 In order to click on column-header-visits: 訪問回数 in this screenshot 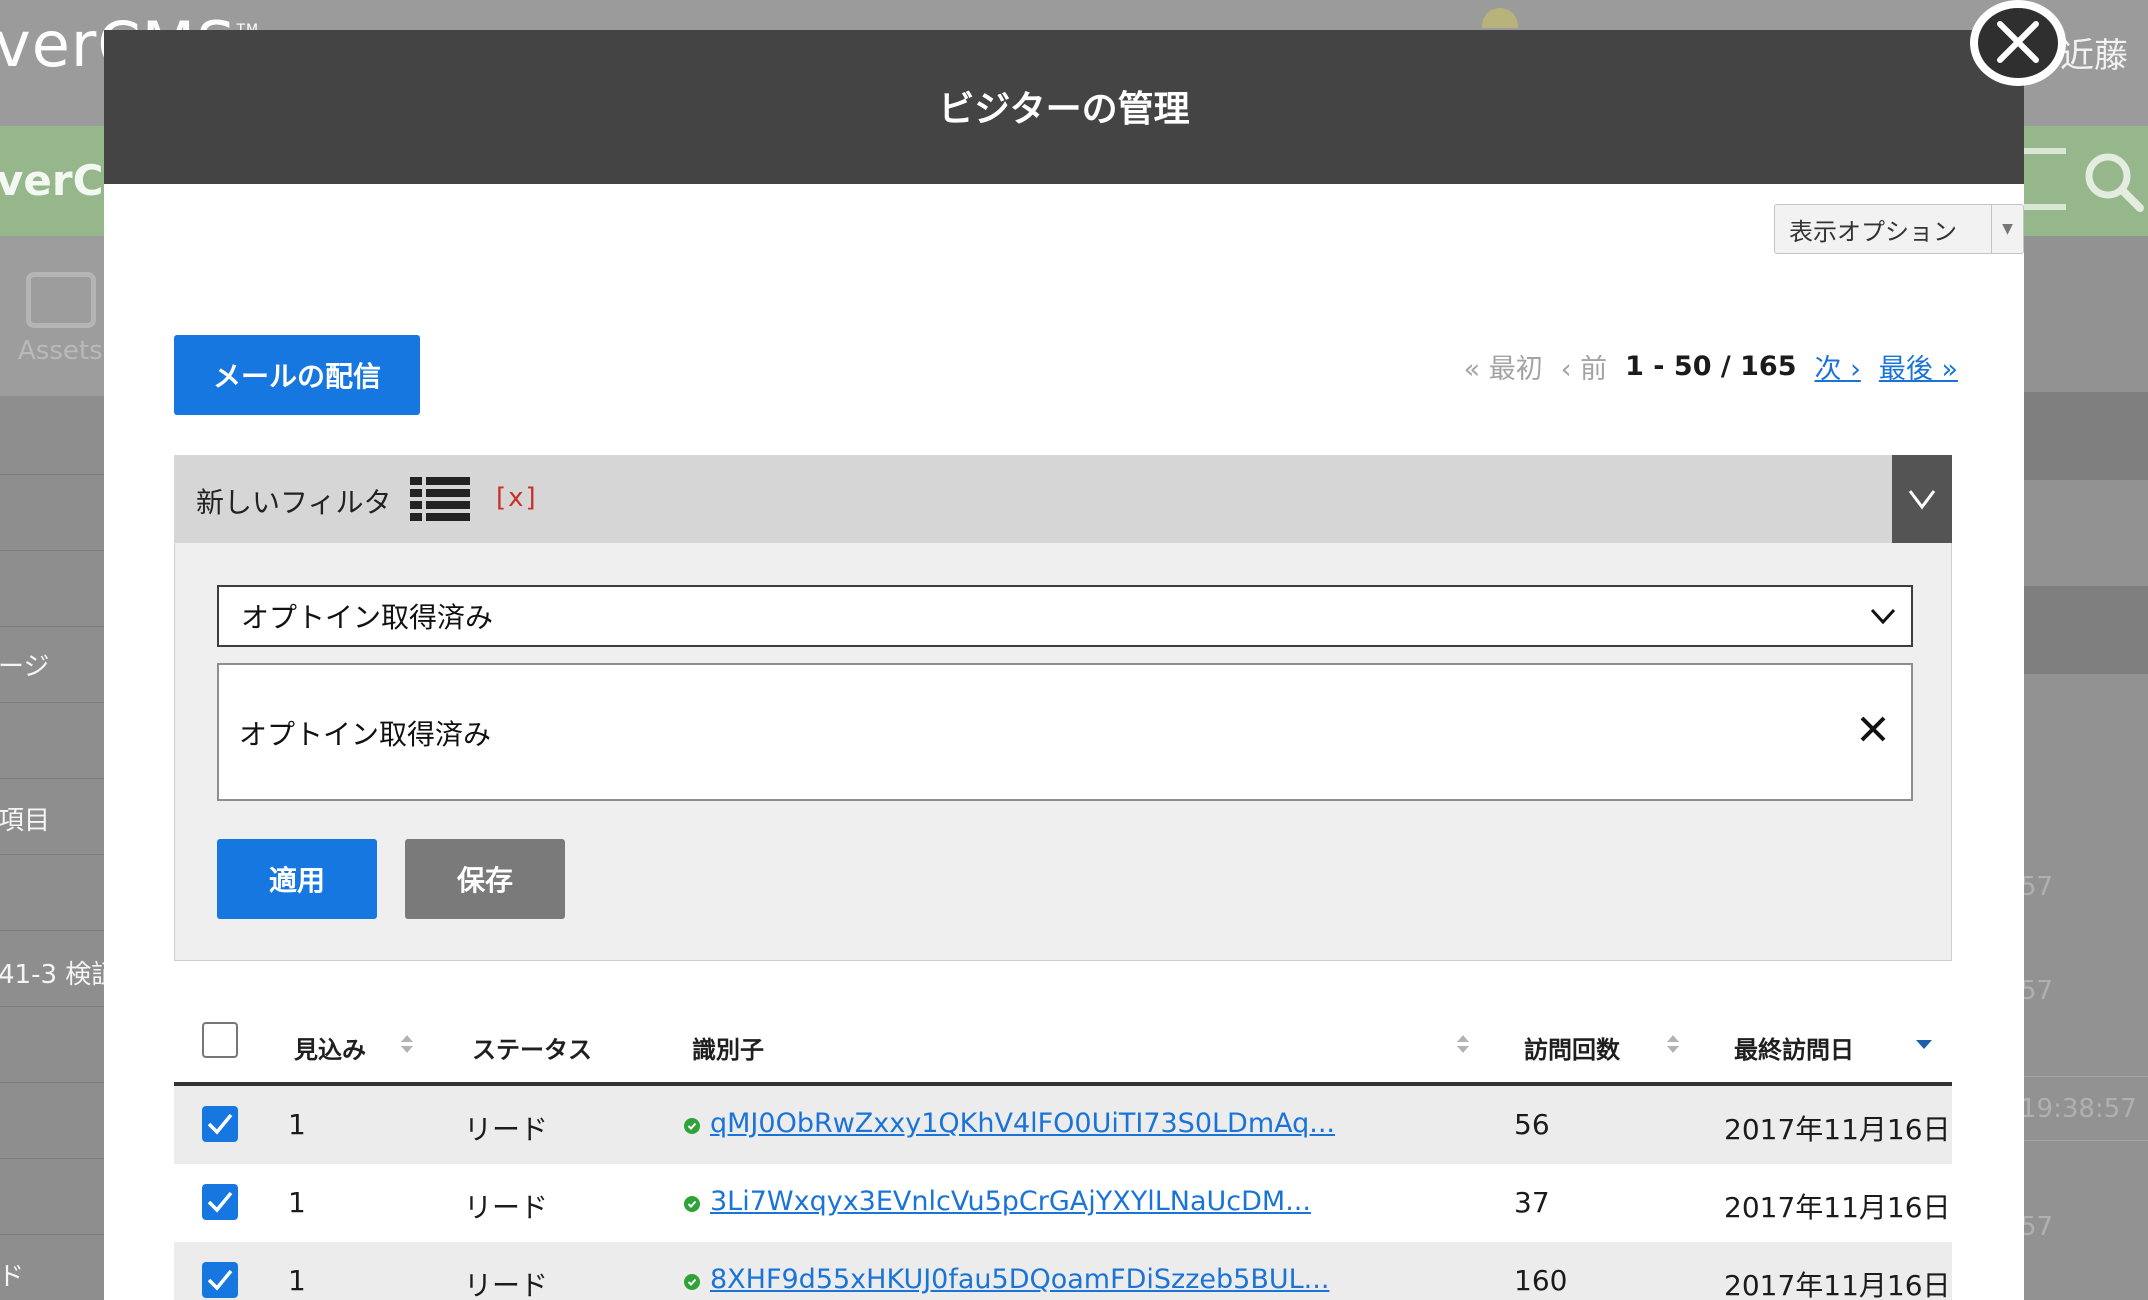, I will do `click(1572, 1047)`.